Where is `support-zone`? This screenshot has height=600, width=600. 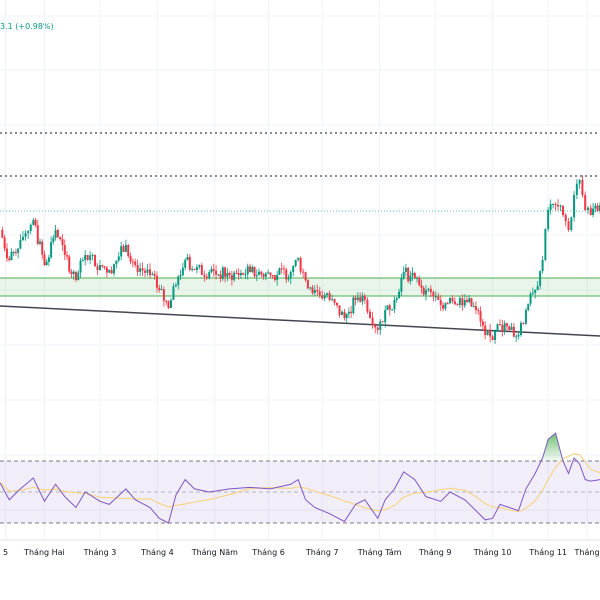
support-zone is located at coordinates (300, 287).